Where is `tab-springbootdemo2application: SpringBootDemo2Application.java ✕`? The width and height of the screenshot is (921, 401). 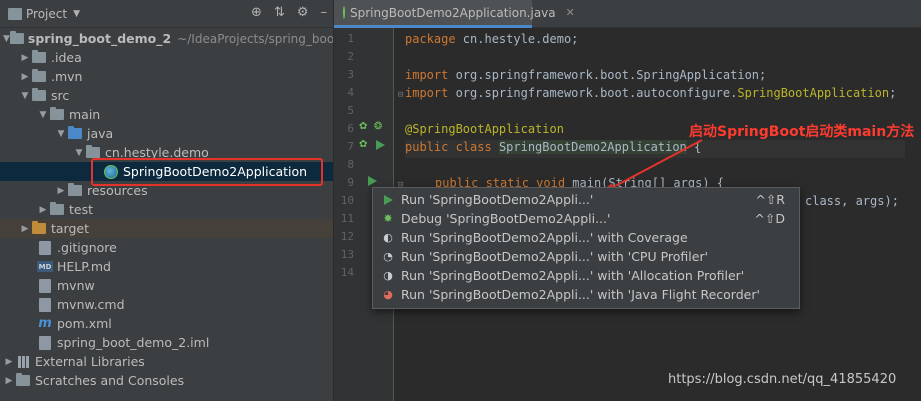
tab-springbootdemo2application: SpringBootDemo2Application.java ✕ is located at coordinates (454, 14).